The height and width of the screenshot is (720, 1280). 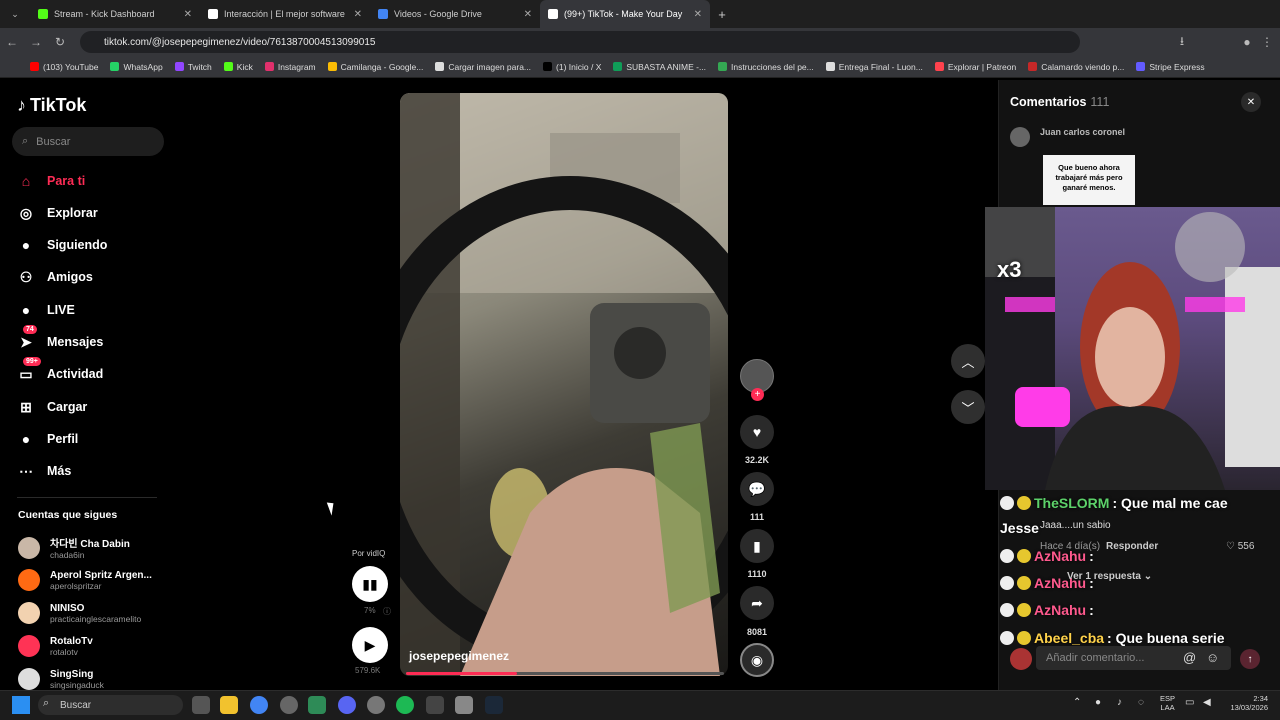 I want to click on sidebar-item-siguiendo: ● Siguiendo, so click(x=62, y=245).